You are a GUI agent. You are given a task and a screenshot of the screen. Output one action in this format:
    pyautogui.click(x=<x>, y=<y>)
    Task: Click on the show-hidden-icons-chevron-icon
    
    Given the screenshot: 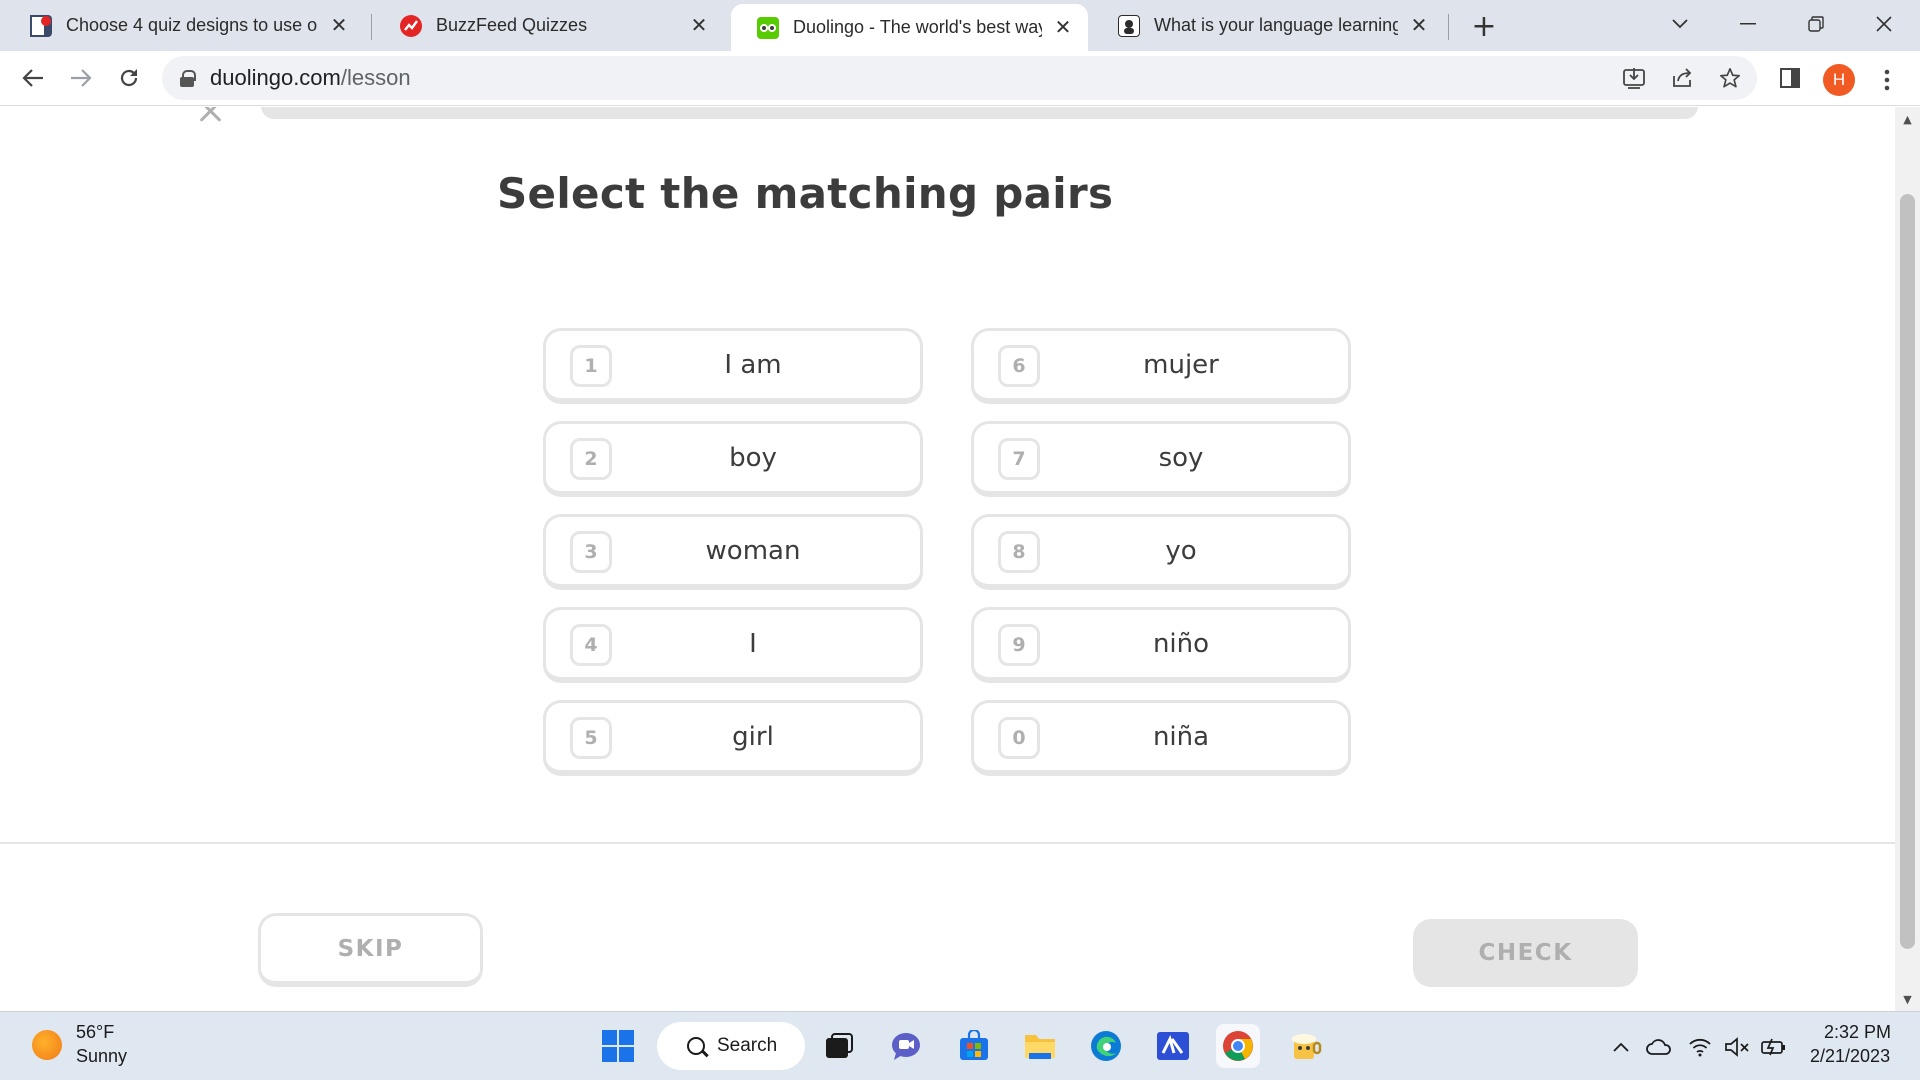 What is the action you would take?
    pyautogui.click(x=1621, y=1047)
    